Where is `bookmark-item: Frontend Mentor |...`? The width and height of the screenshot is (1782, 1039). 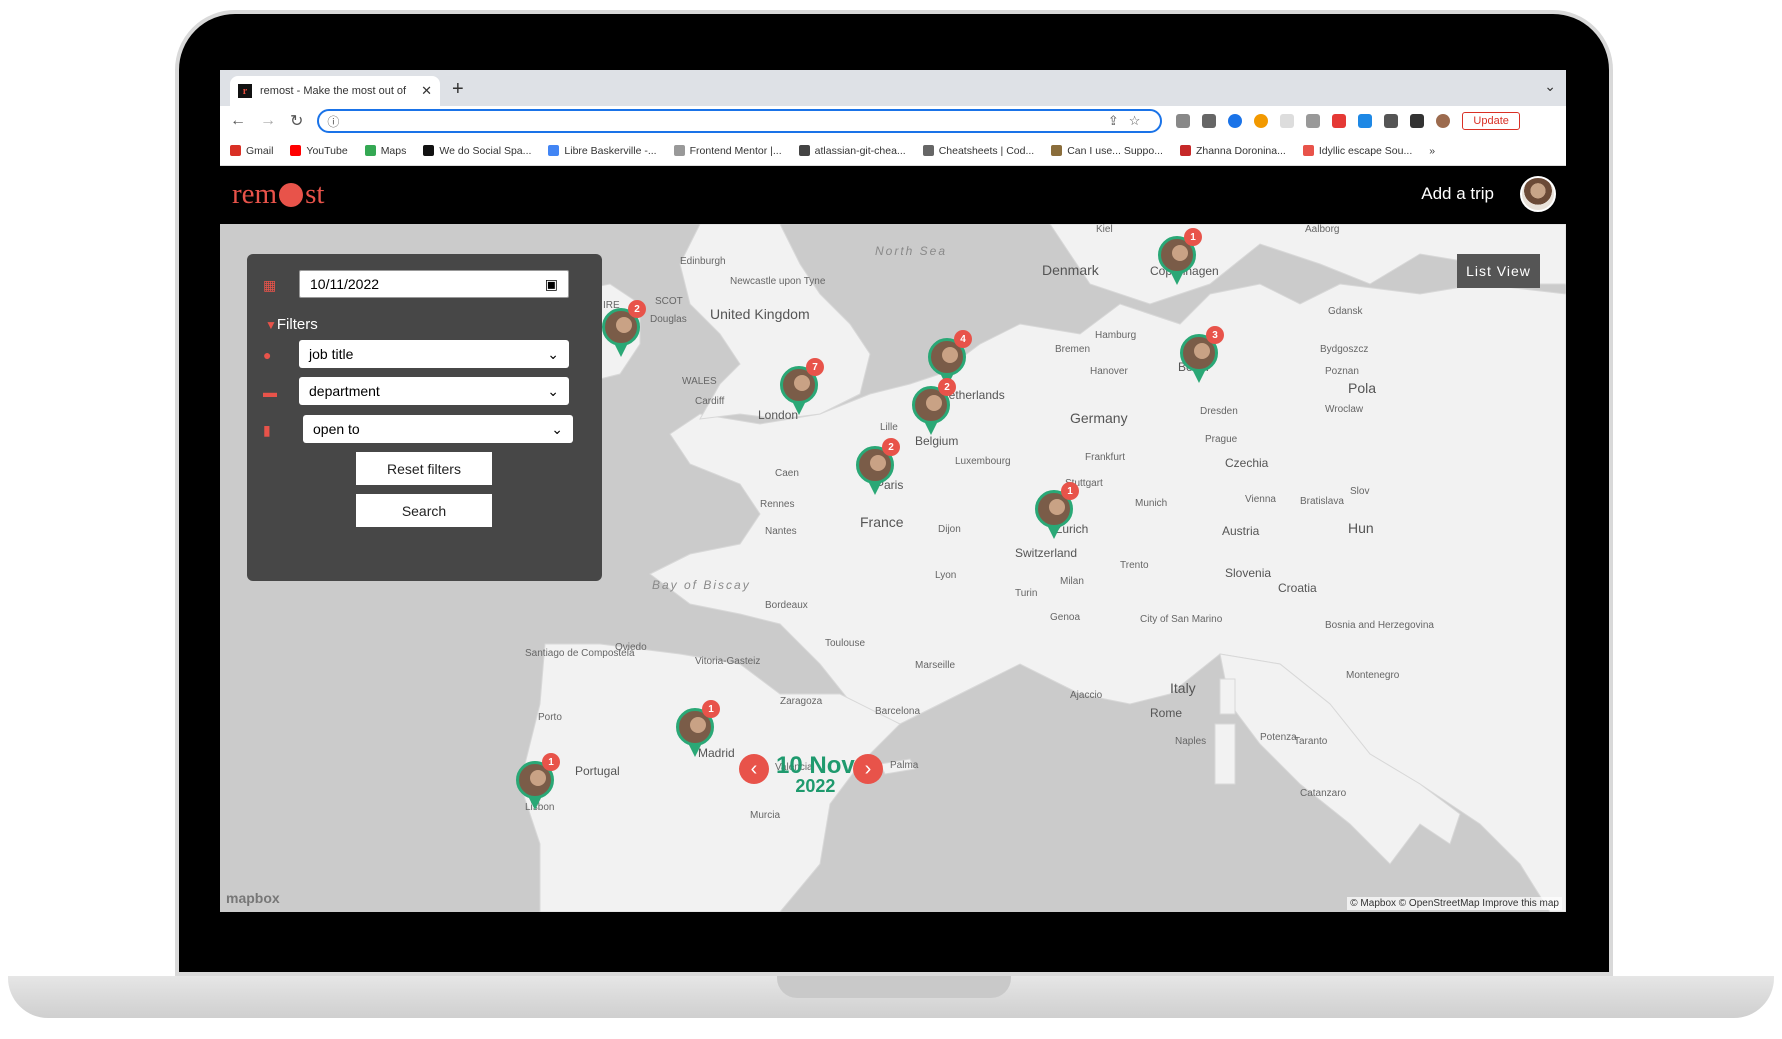 bookmark-item: Frontend Mentor |... is located at coordinates (727, 151).